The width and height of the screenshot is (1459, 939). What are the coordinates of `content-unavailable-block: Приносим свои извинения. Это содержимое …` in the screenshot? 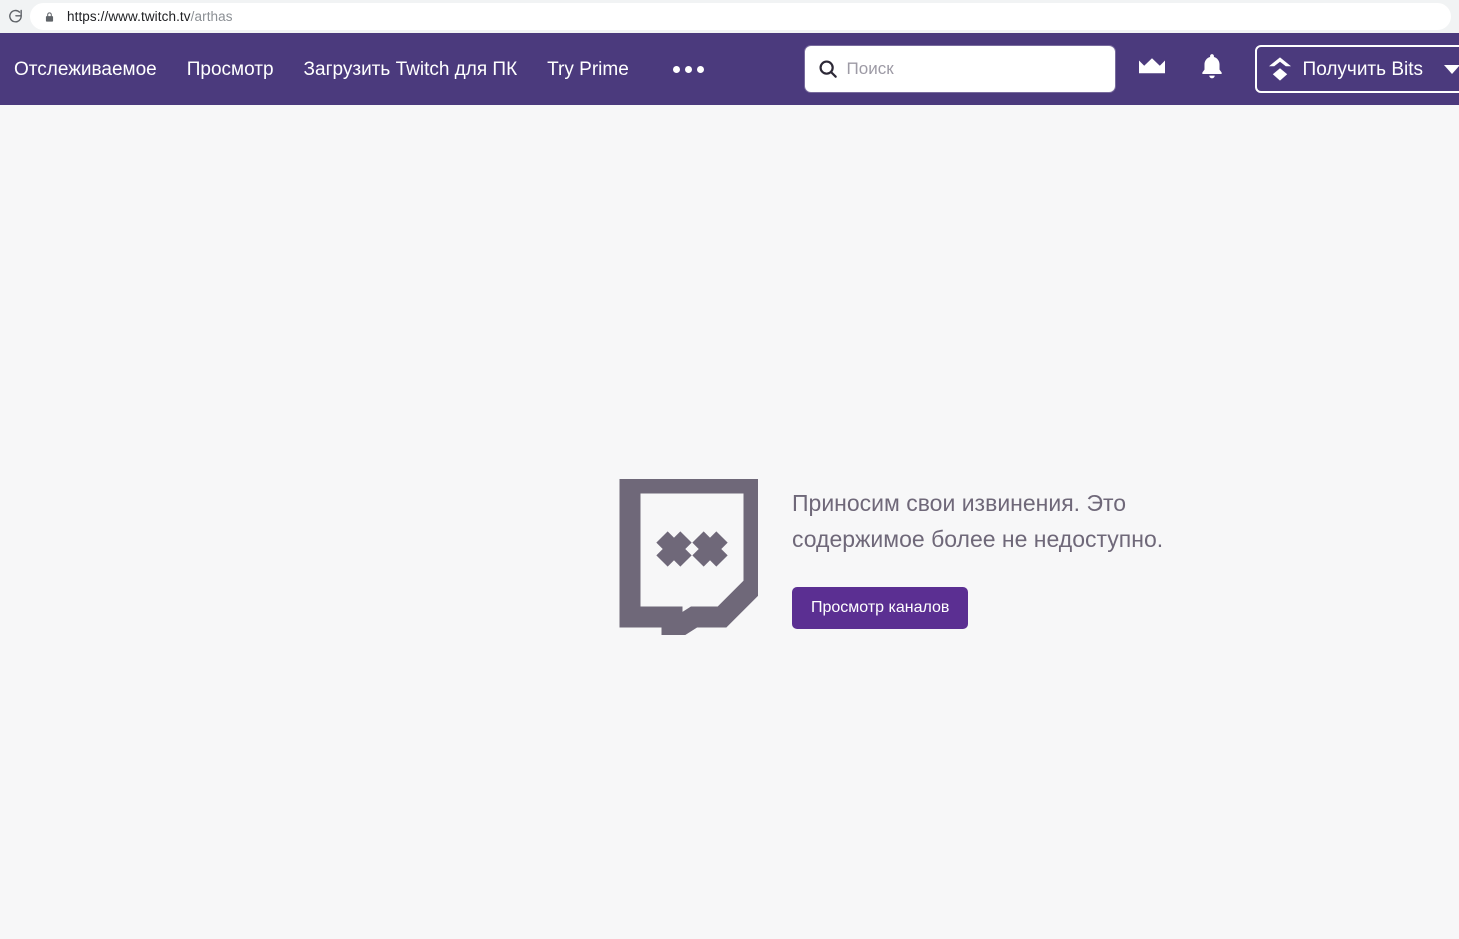 It's located at (911, 561).